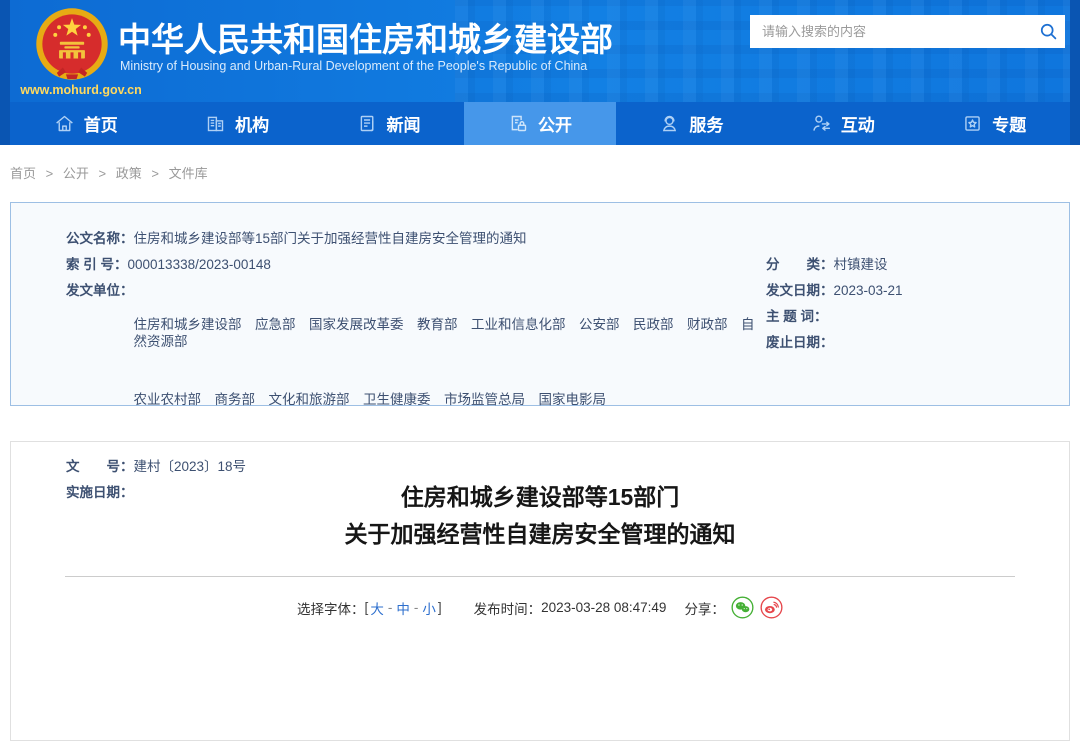 The width and height of the screenshot is (1080, 741). I want to click on font-size-large-button: 大, so click(377, 608).